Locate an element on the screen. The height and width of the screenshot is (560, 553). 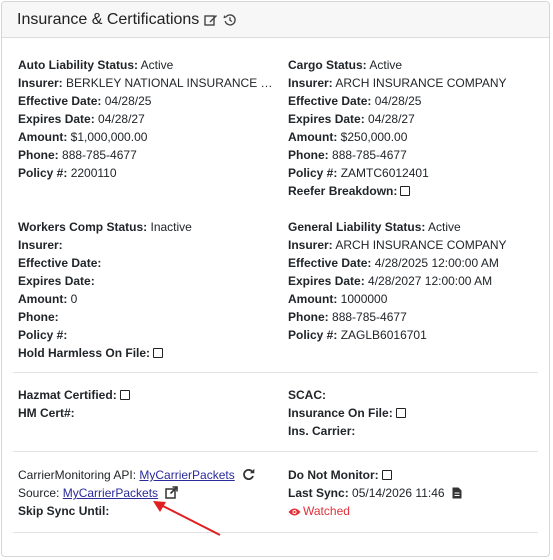
cargo-insurer-label: Insurer: is located at coordinates (310, 83).